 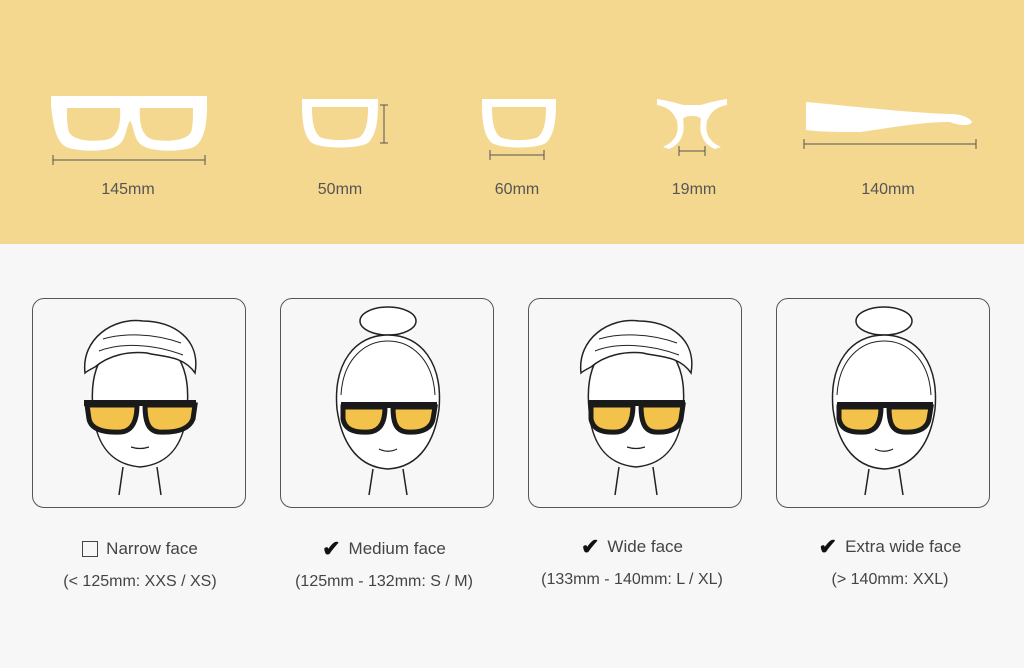 What do you see at coordinates (694, 189) in the screenshot?
I see `bridge-width-label: 19mm` at bounding box center [694, 189].